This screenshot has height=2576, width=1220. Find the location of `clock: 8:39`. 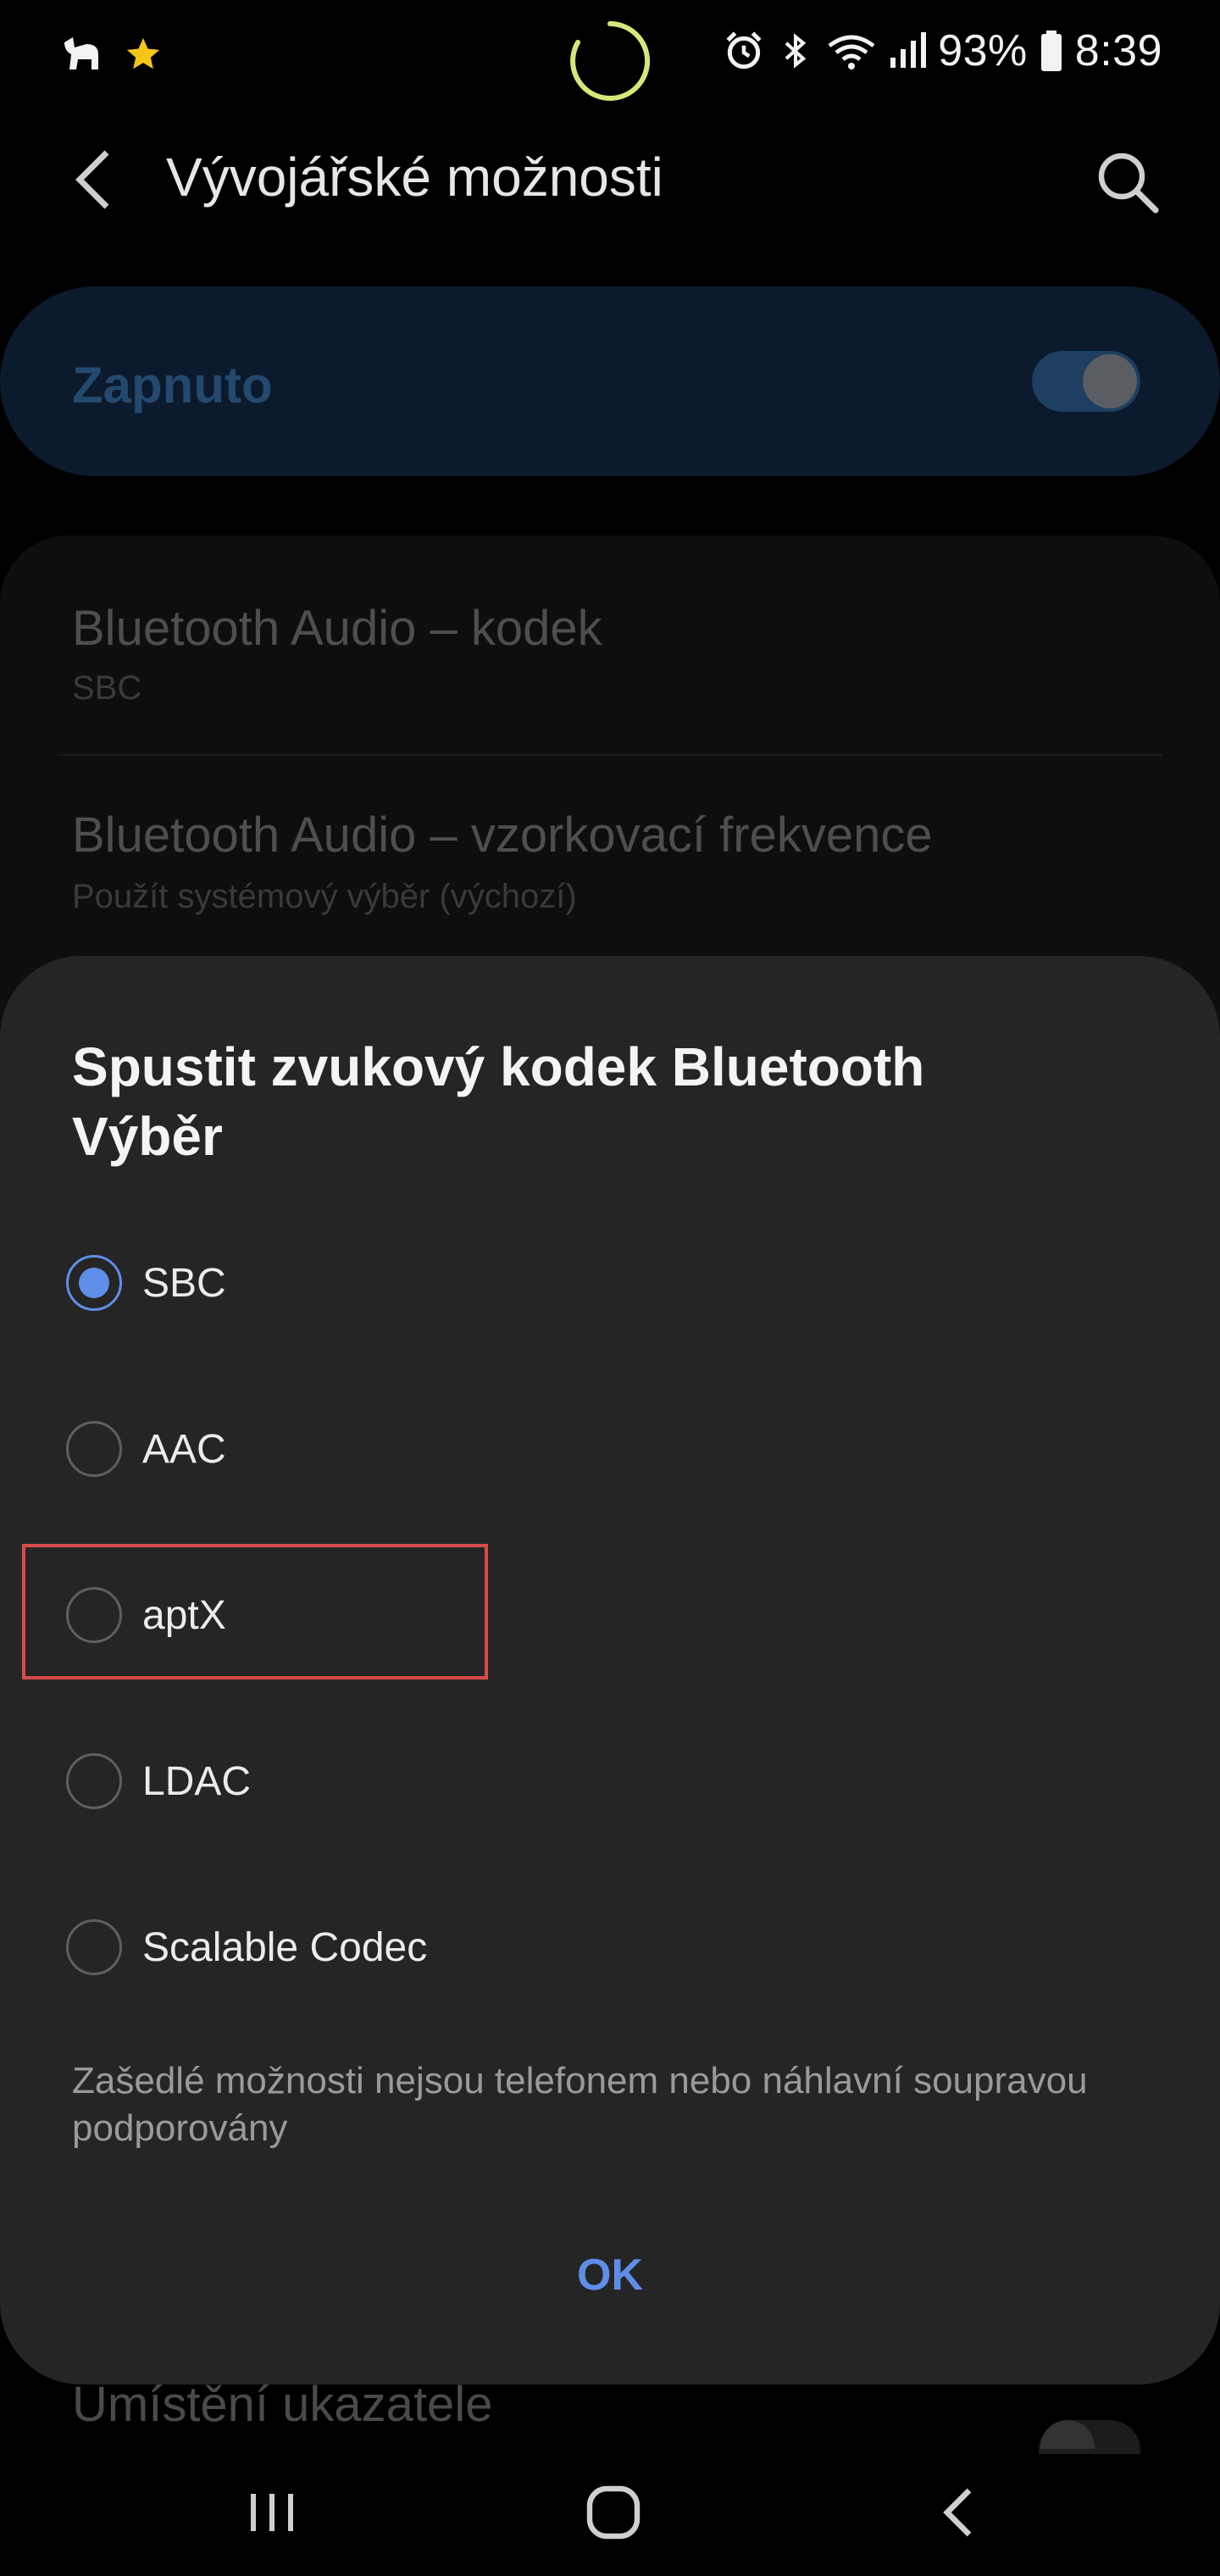

clock: 8:39 is located at coordinates (1118, 50).